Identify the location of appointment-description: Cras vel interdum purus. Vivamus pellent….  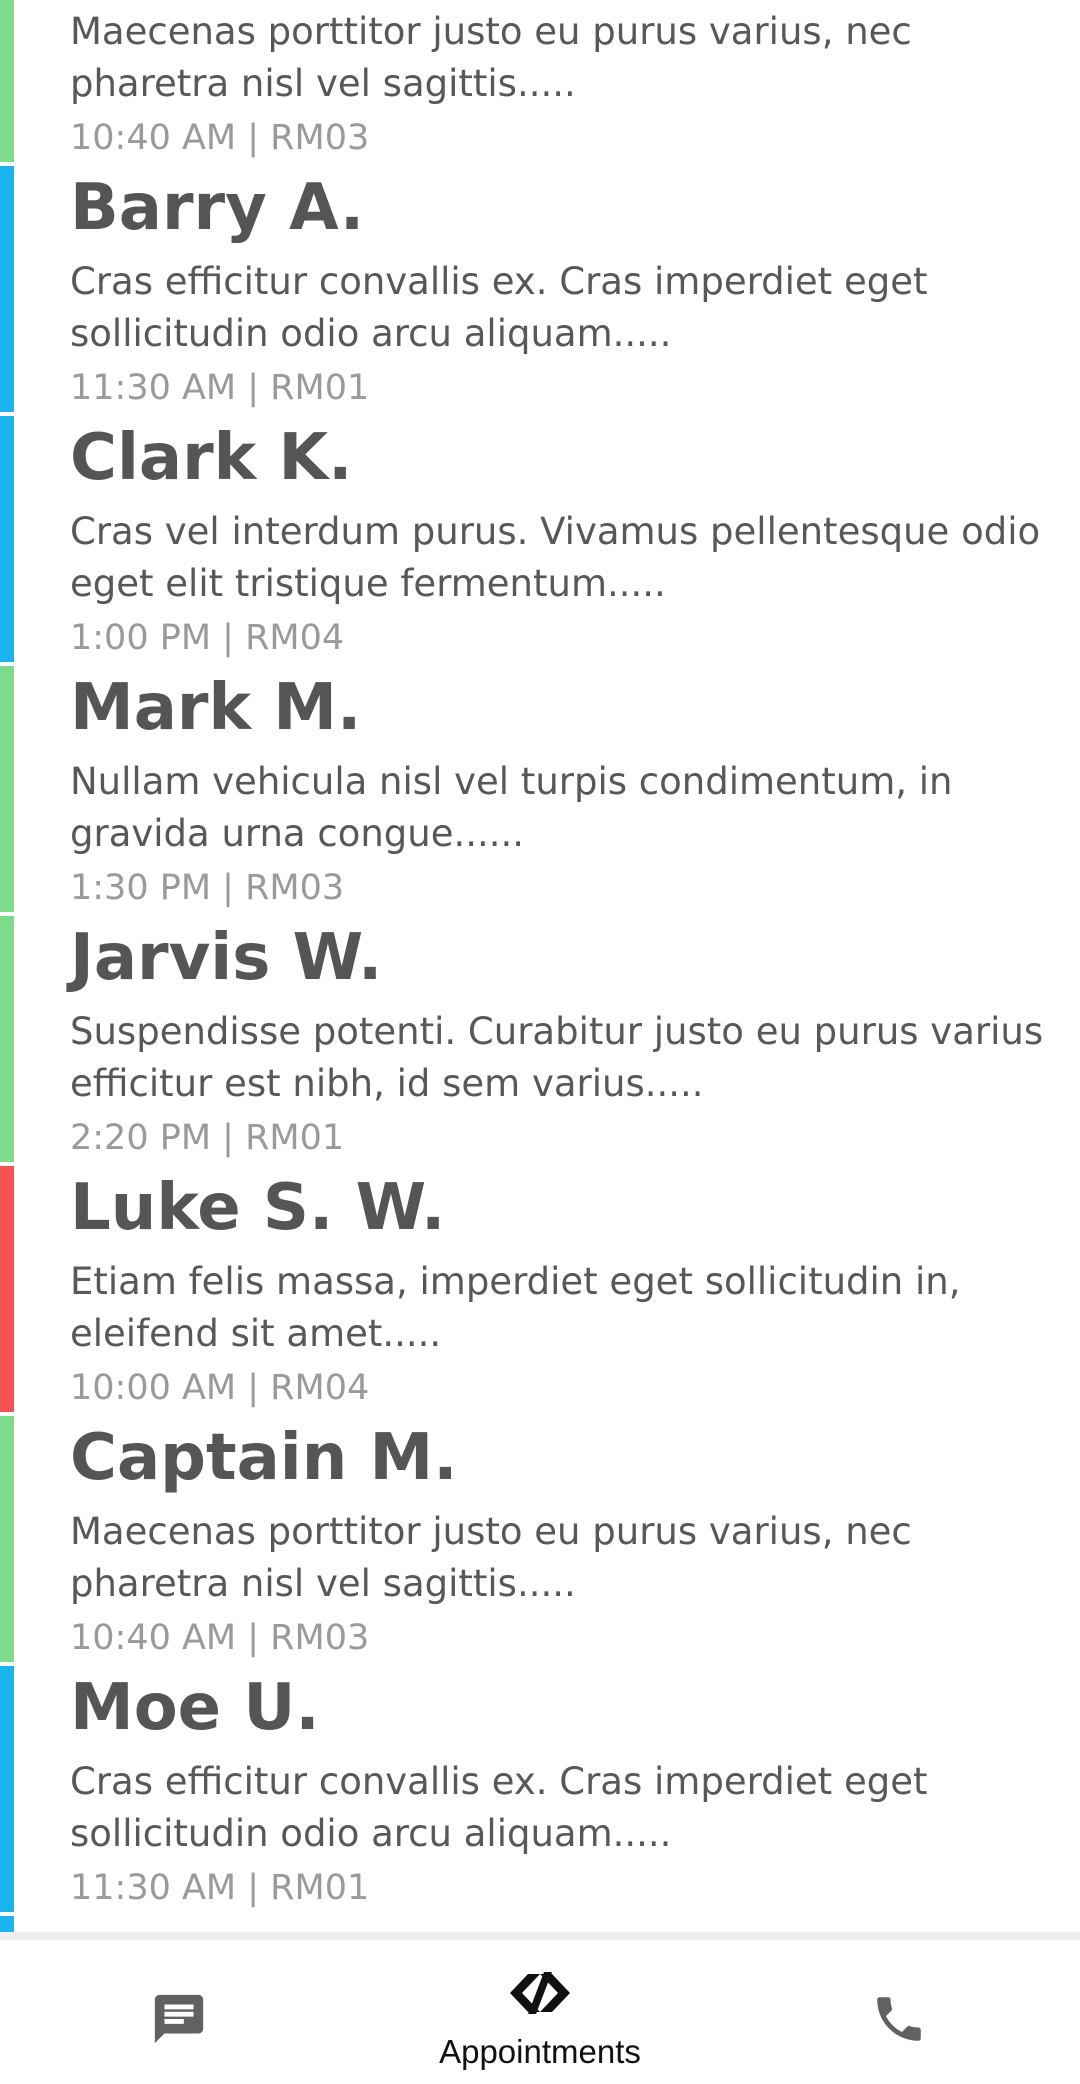
(555, 557).